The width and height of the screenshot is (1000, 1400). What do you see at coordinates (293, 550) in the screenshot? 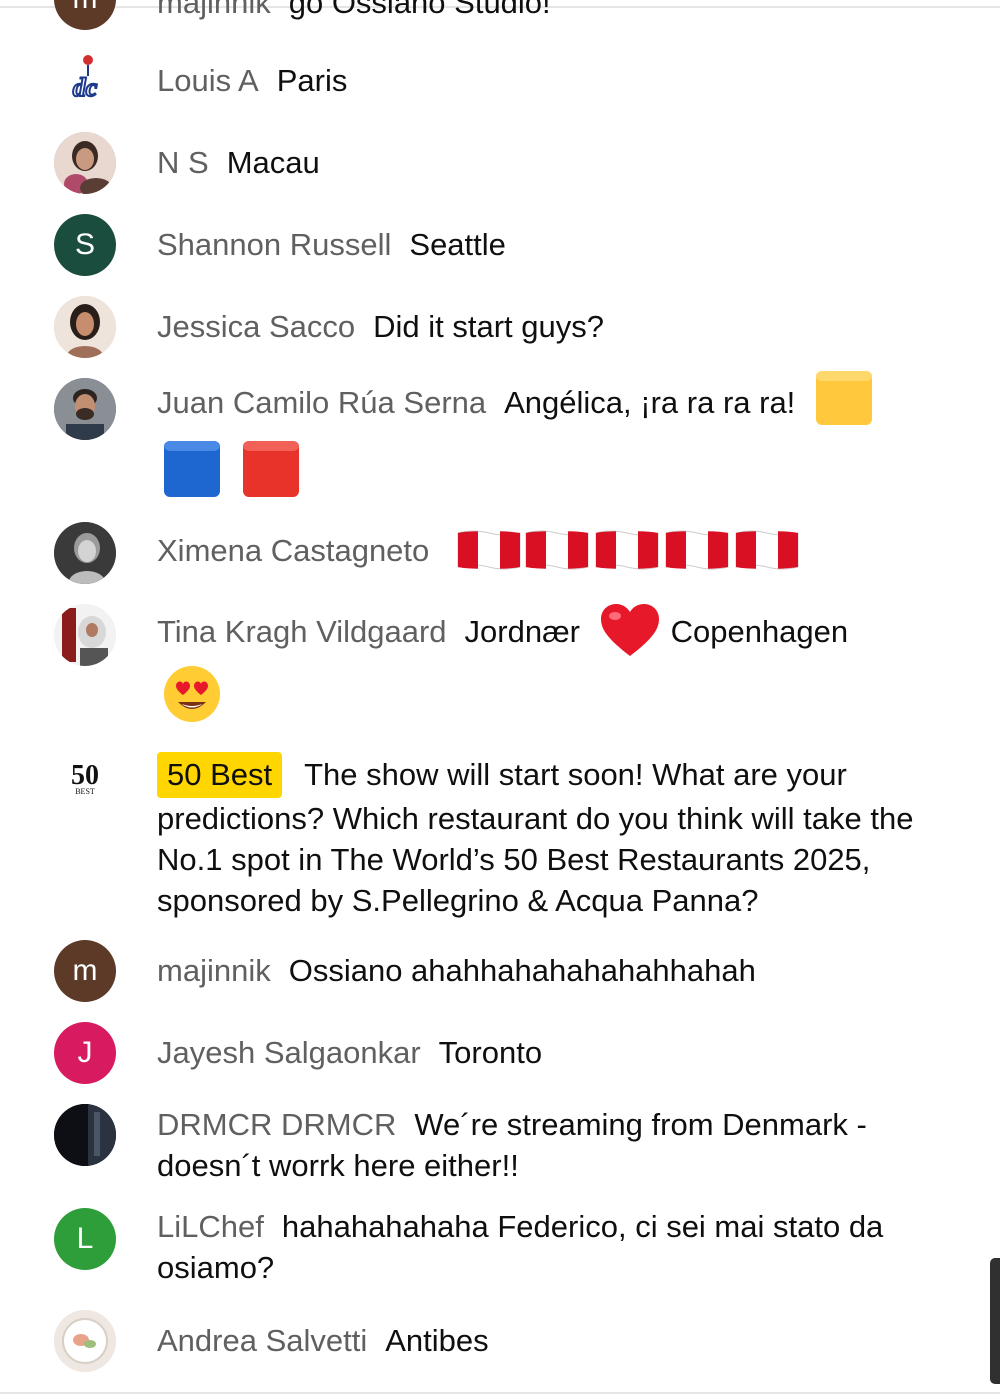
I see `author-name: Ximena Castagneto` at bounding box center [293, 550].